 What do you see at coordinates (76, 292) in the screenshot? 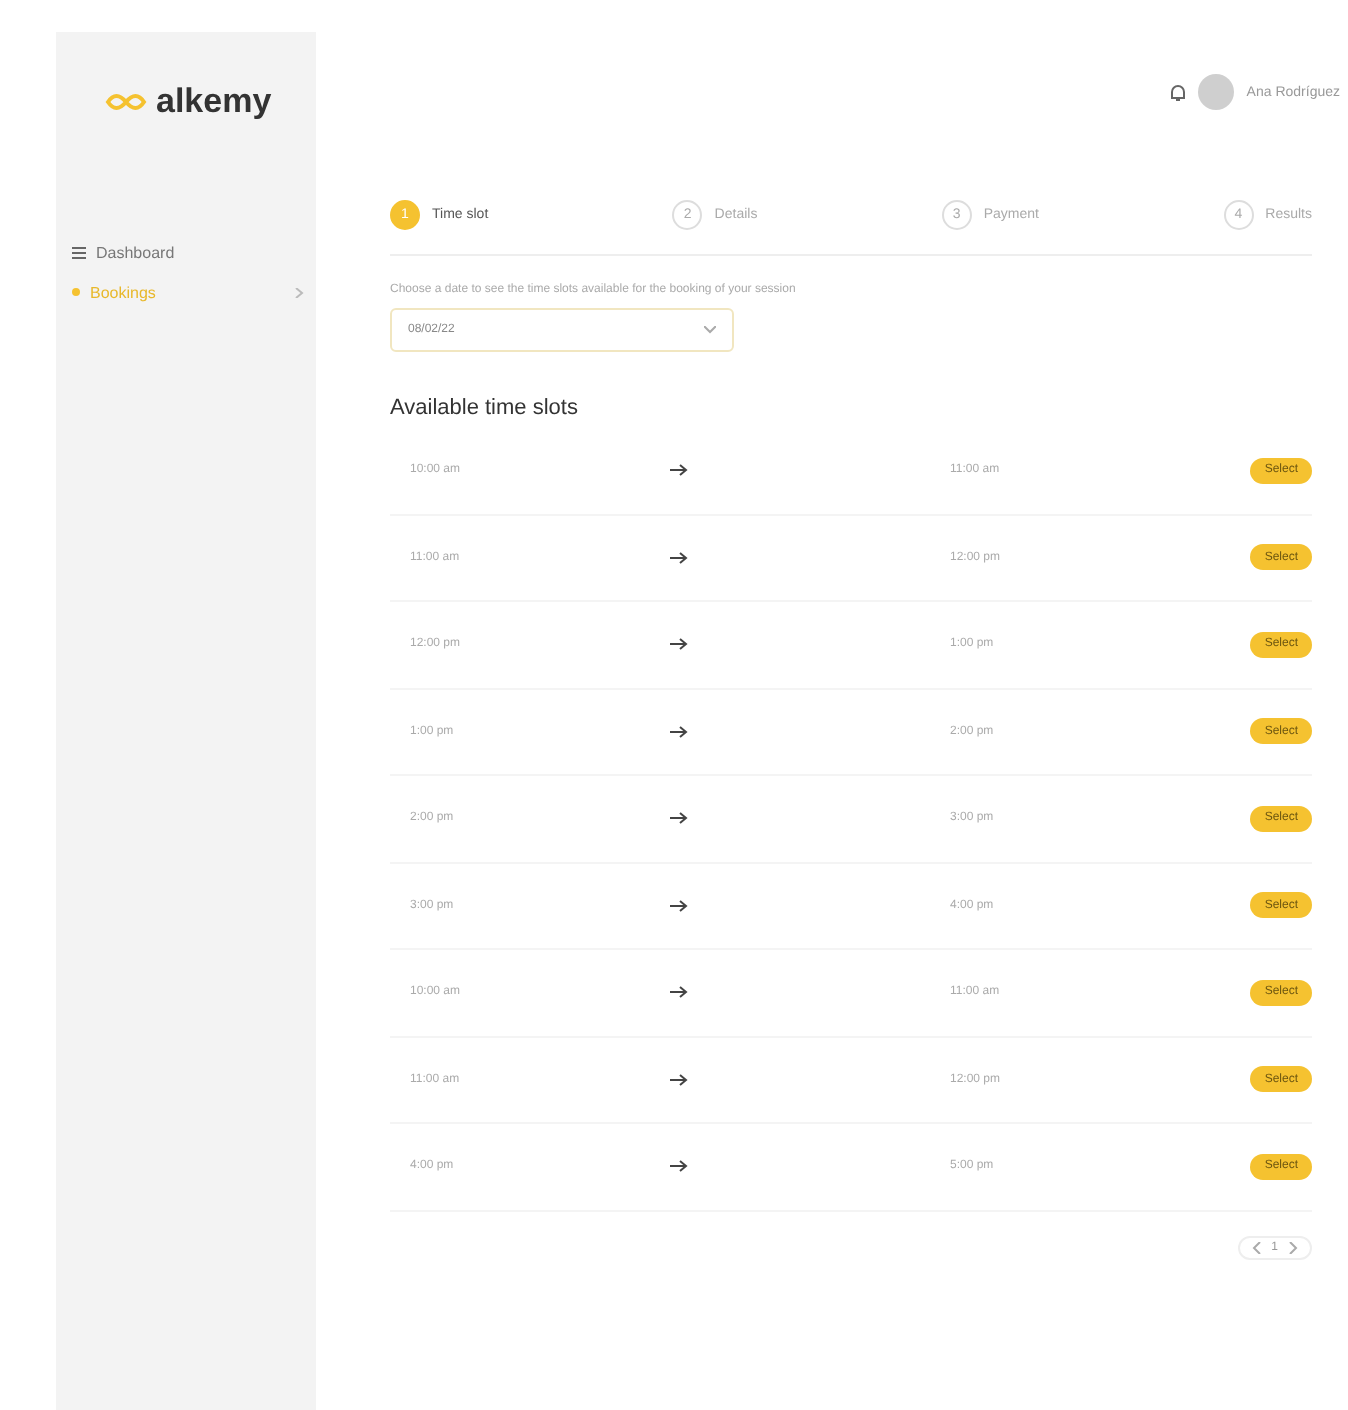
I see `dot-icon` at bounding box center [76, 292].